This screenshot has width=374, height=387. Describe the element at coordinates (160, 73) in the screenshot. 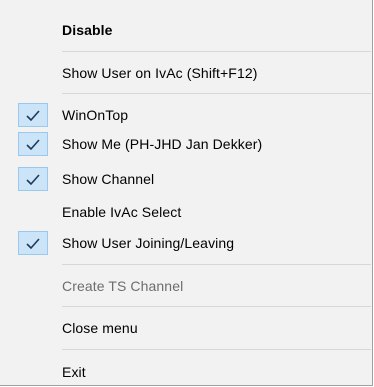

I see `menu-item-label: Show User on IvAc (Shift+F12)` at that location.